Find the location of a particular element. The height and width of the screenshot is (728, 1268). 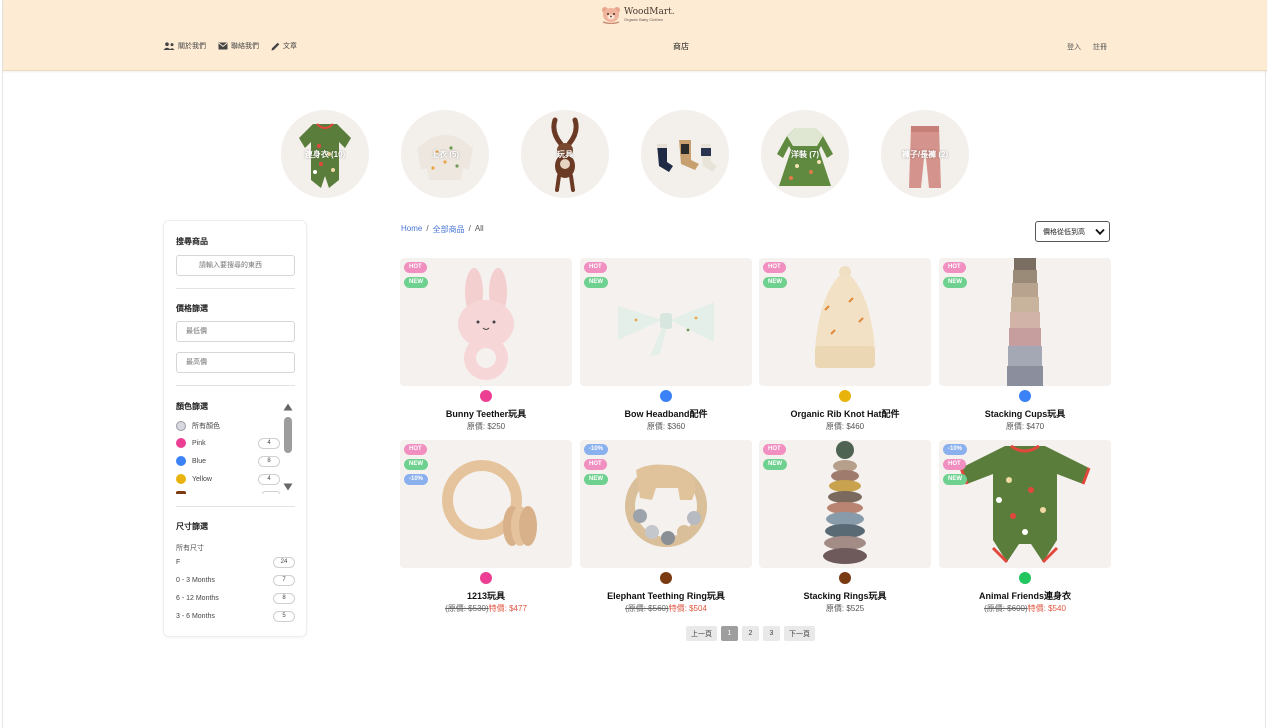

product-card: HOT NEW -10% 1213玩具 (原價: $530)特價: $477 is located at coordinates (486, 527).